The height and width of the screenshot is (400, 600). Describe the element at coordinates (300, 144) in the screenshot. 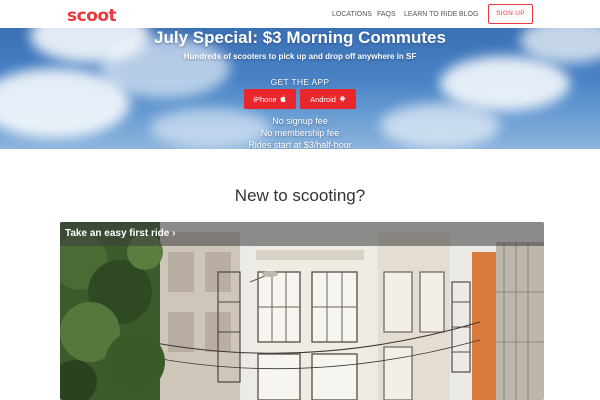

I see `feature-ride-price: Rides start at $3/half-hour` at that location.